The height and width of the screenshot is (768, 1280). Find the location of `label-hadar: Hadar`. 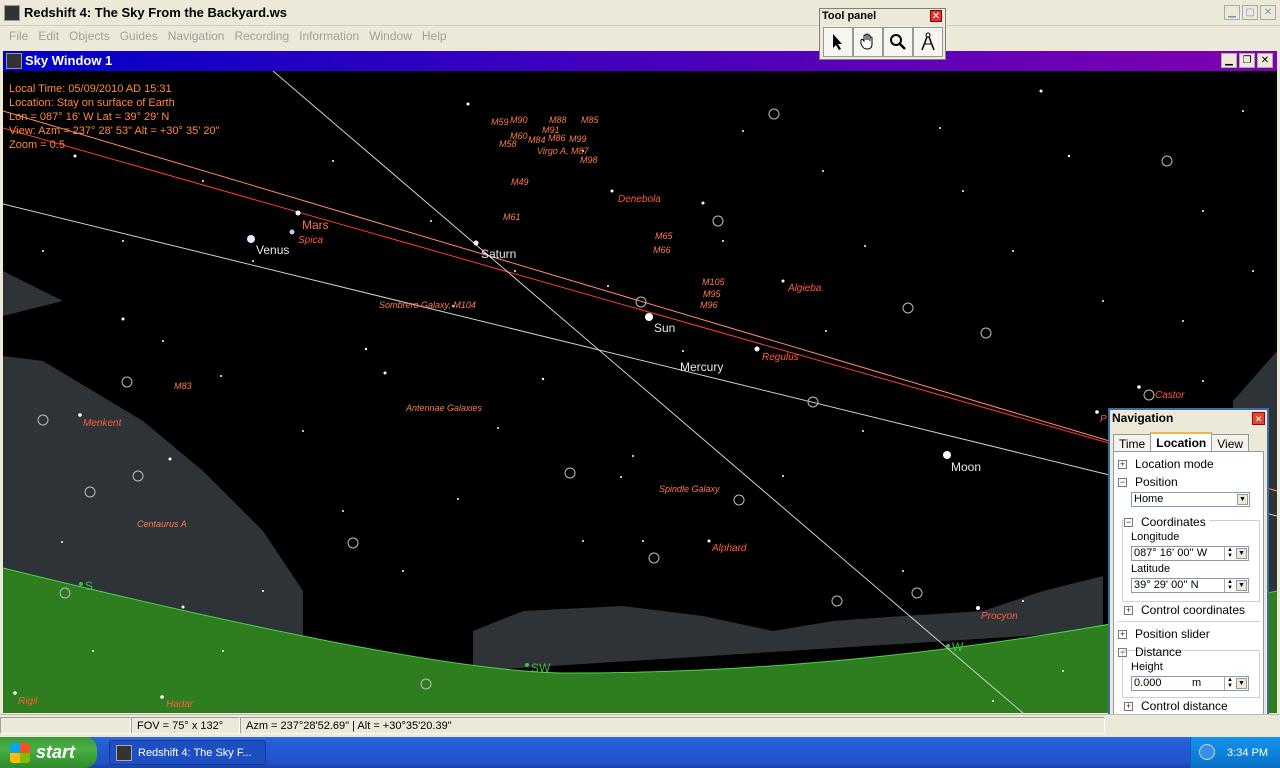

label-hadar: Hadar is located at coordinates (179, 704).